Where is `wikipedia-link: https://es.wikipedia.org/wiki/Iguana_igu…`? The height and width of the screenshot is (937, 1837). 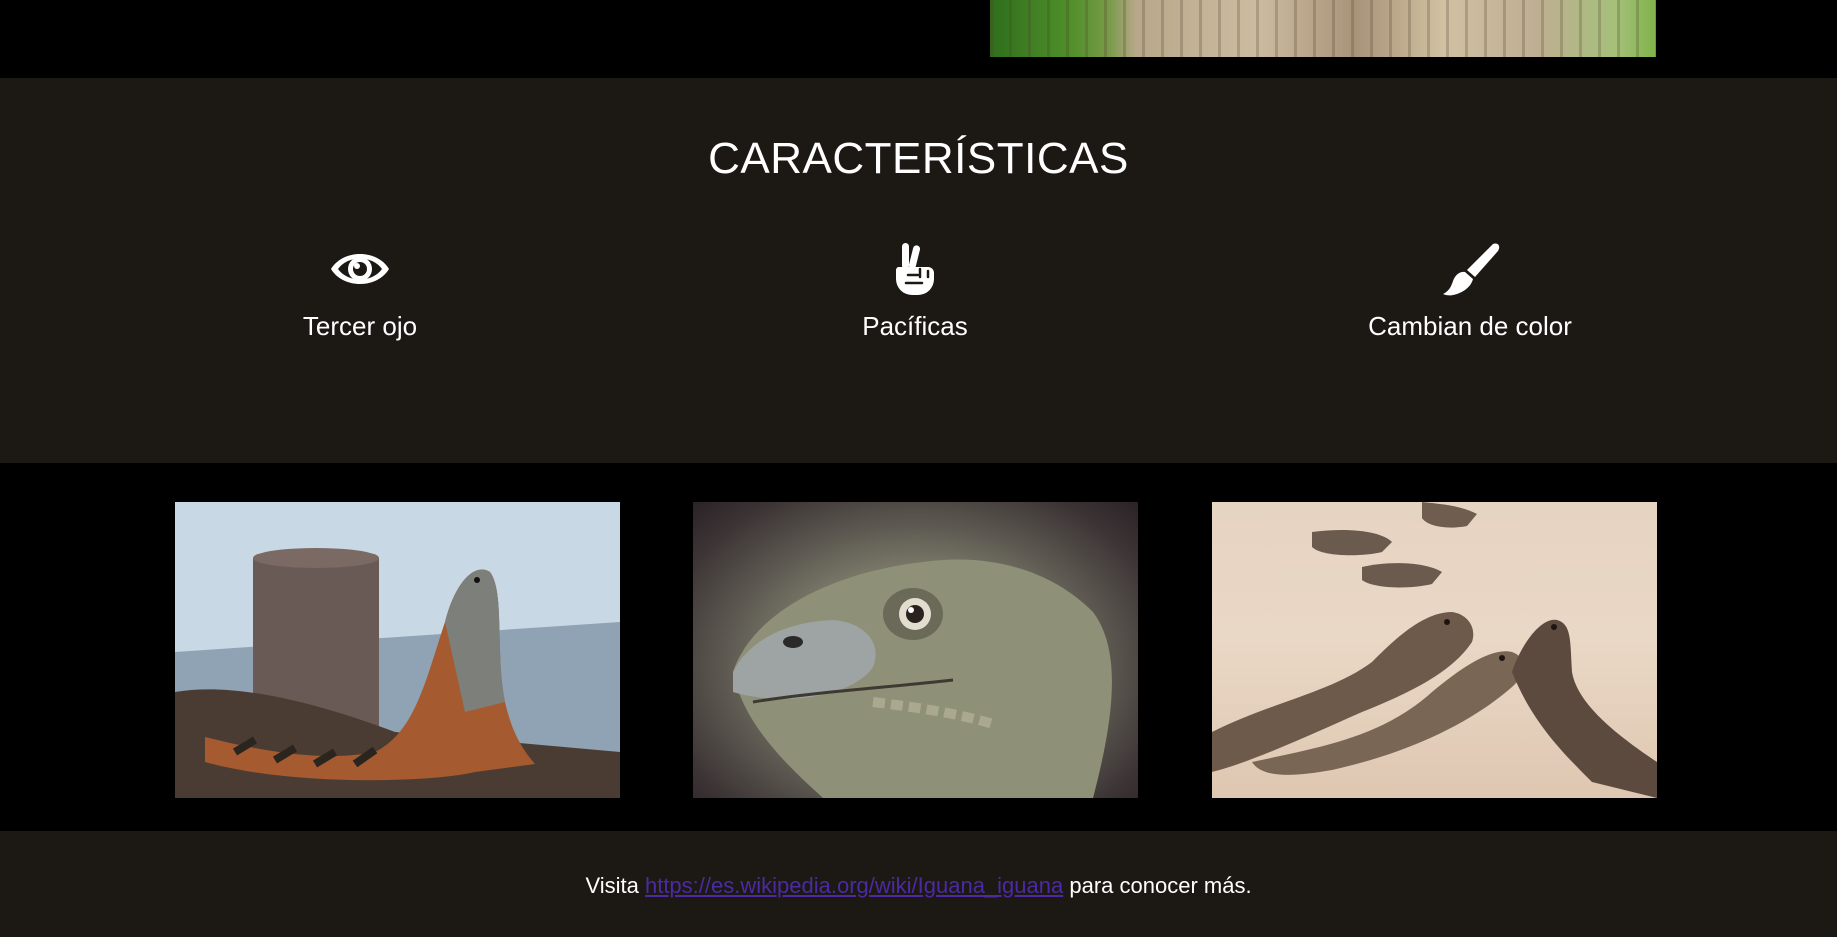 wikipedia-link: https://es.wikipedia.org/wiki/Iguana_igu… is located at coordinates (854, 885).